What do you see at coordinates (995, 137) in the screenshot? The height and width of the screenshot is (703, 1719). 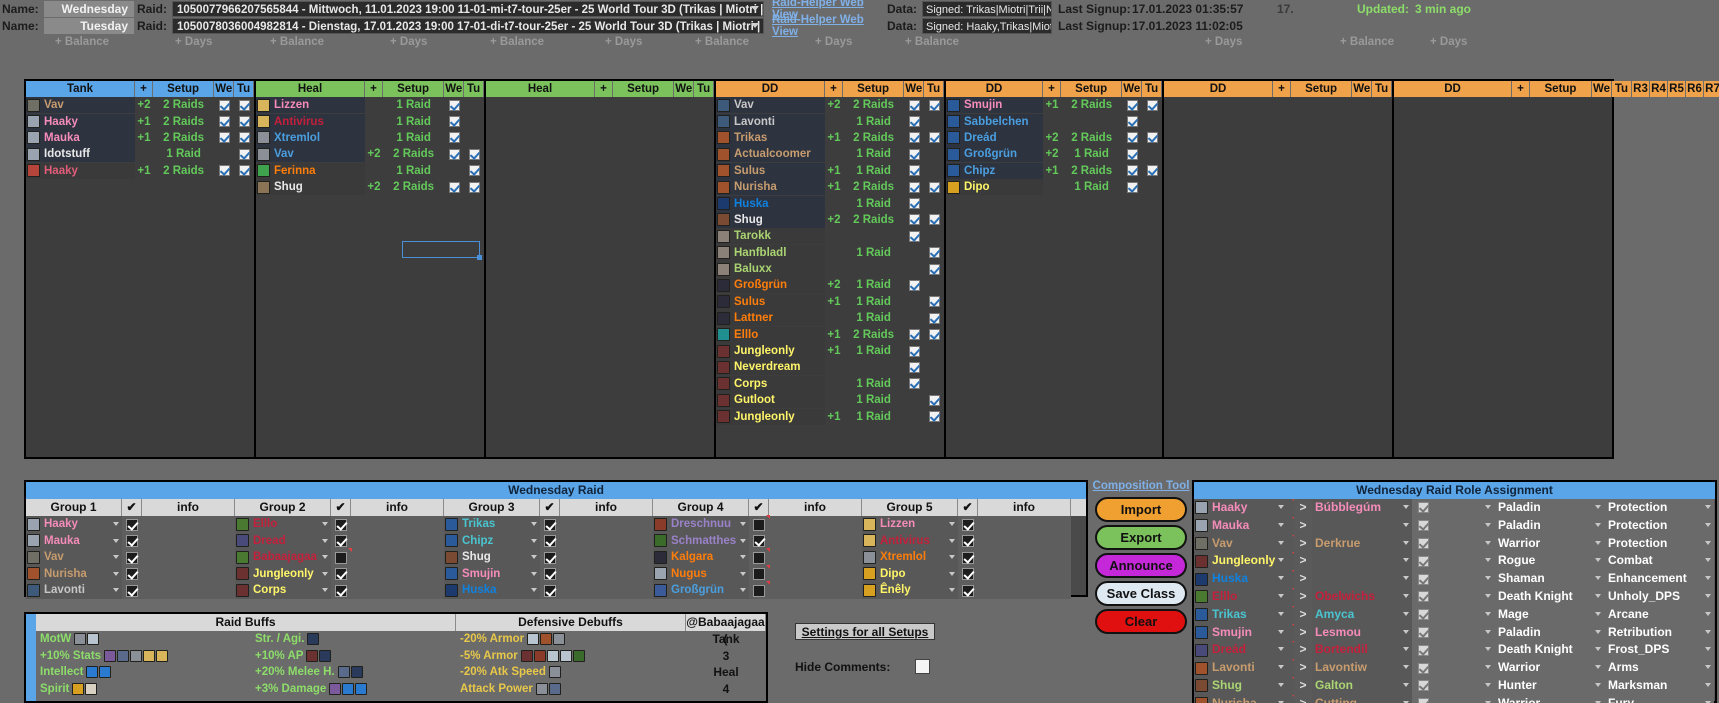 I see `player-name-cell: Dreád` at bounding box center [995, 137].